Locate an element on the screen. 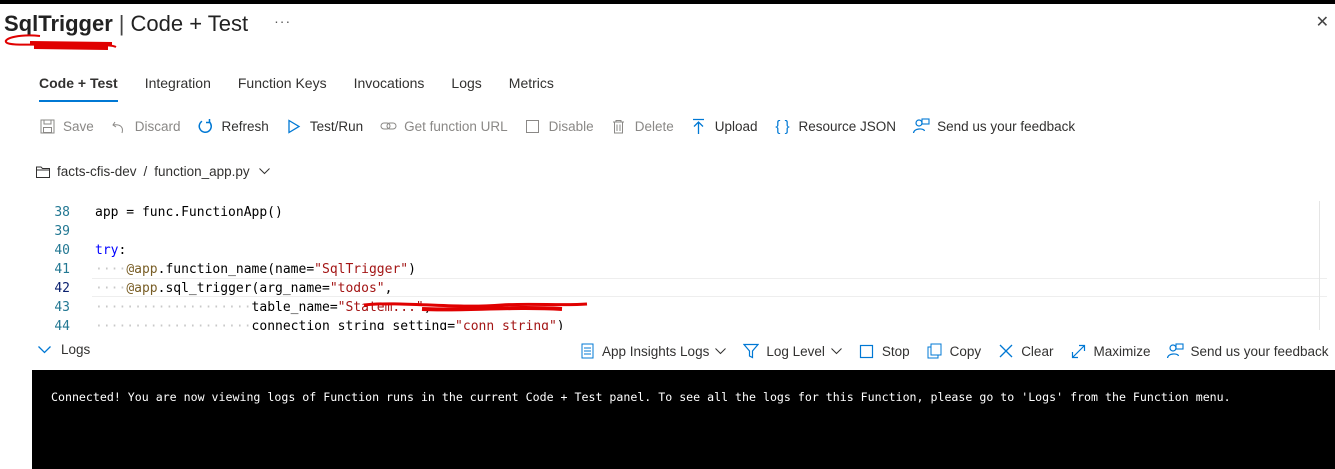 This screenshot has height=469, width=1335. trash-icon is located at coordinates (619, 126).